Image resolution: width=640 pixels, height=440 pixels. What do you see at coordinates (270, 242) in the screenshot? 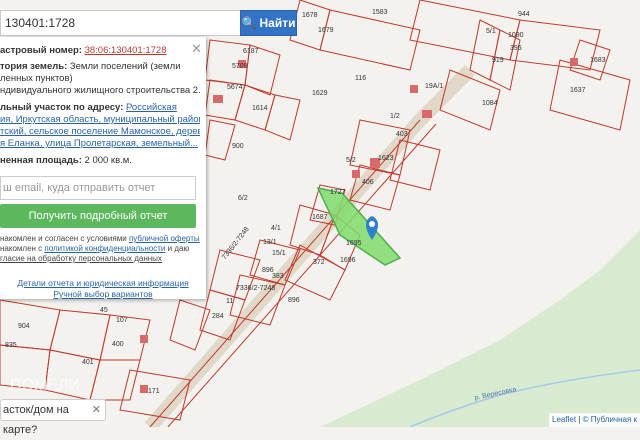
I see `plot-label: 13/1` at bounding box center [270, 242].